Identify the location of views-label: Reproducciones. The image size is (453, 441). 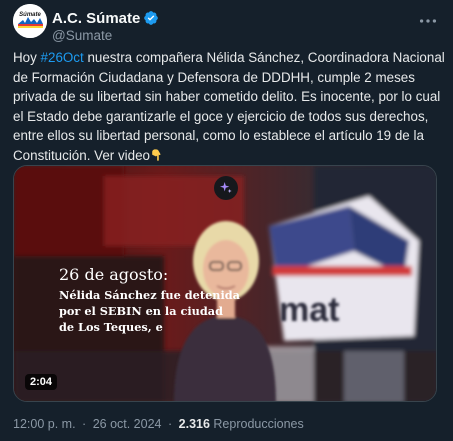
(258, 424).